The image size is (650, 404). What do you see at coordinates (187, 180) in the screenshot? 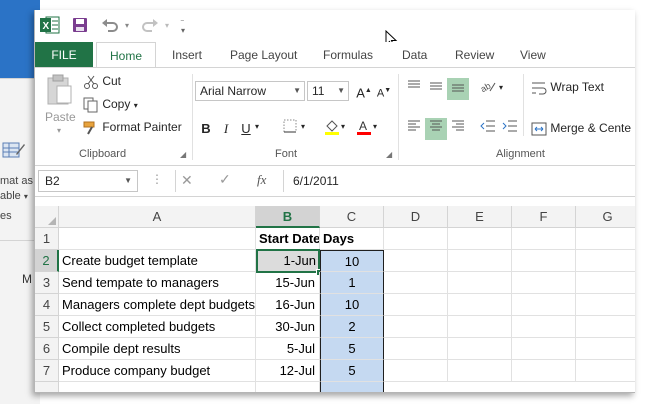
I see `cancel-icon: ✕` at bounding box center [187, 180].